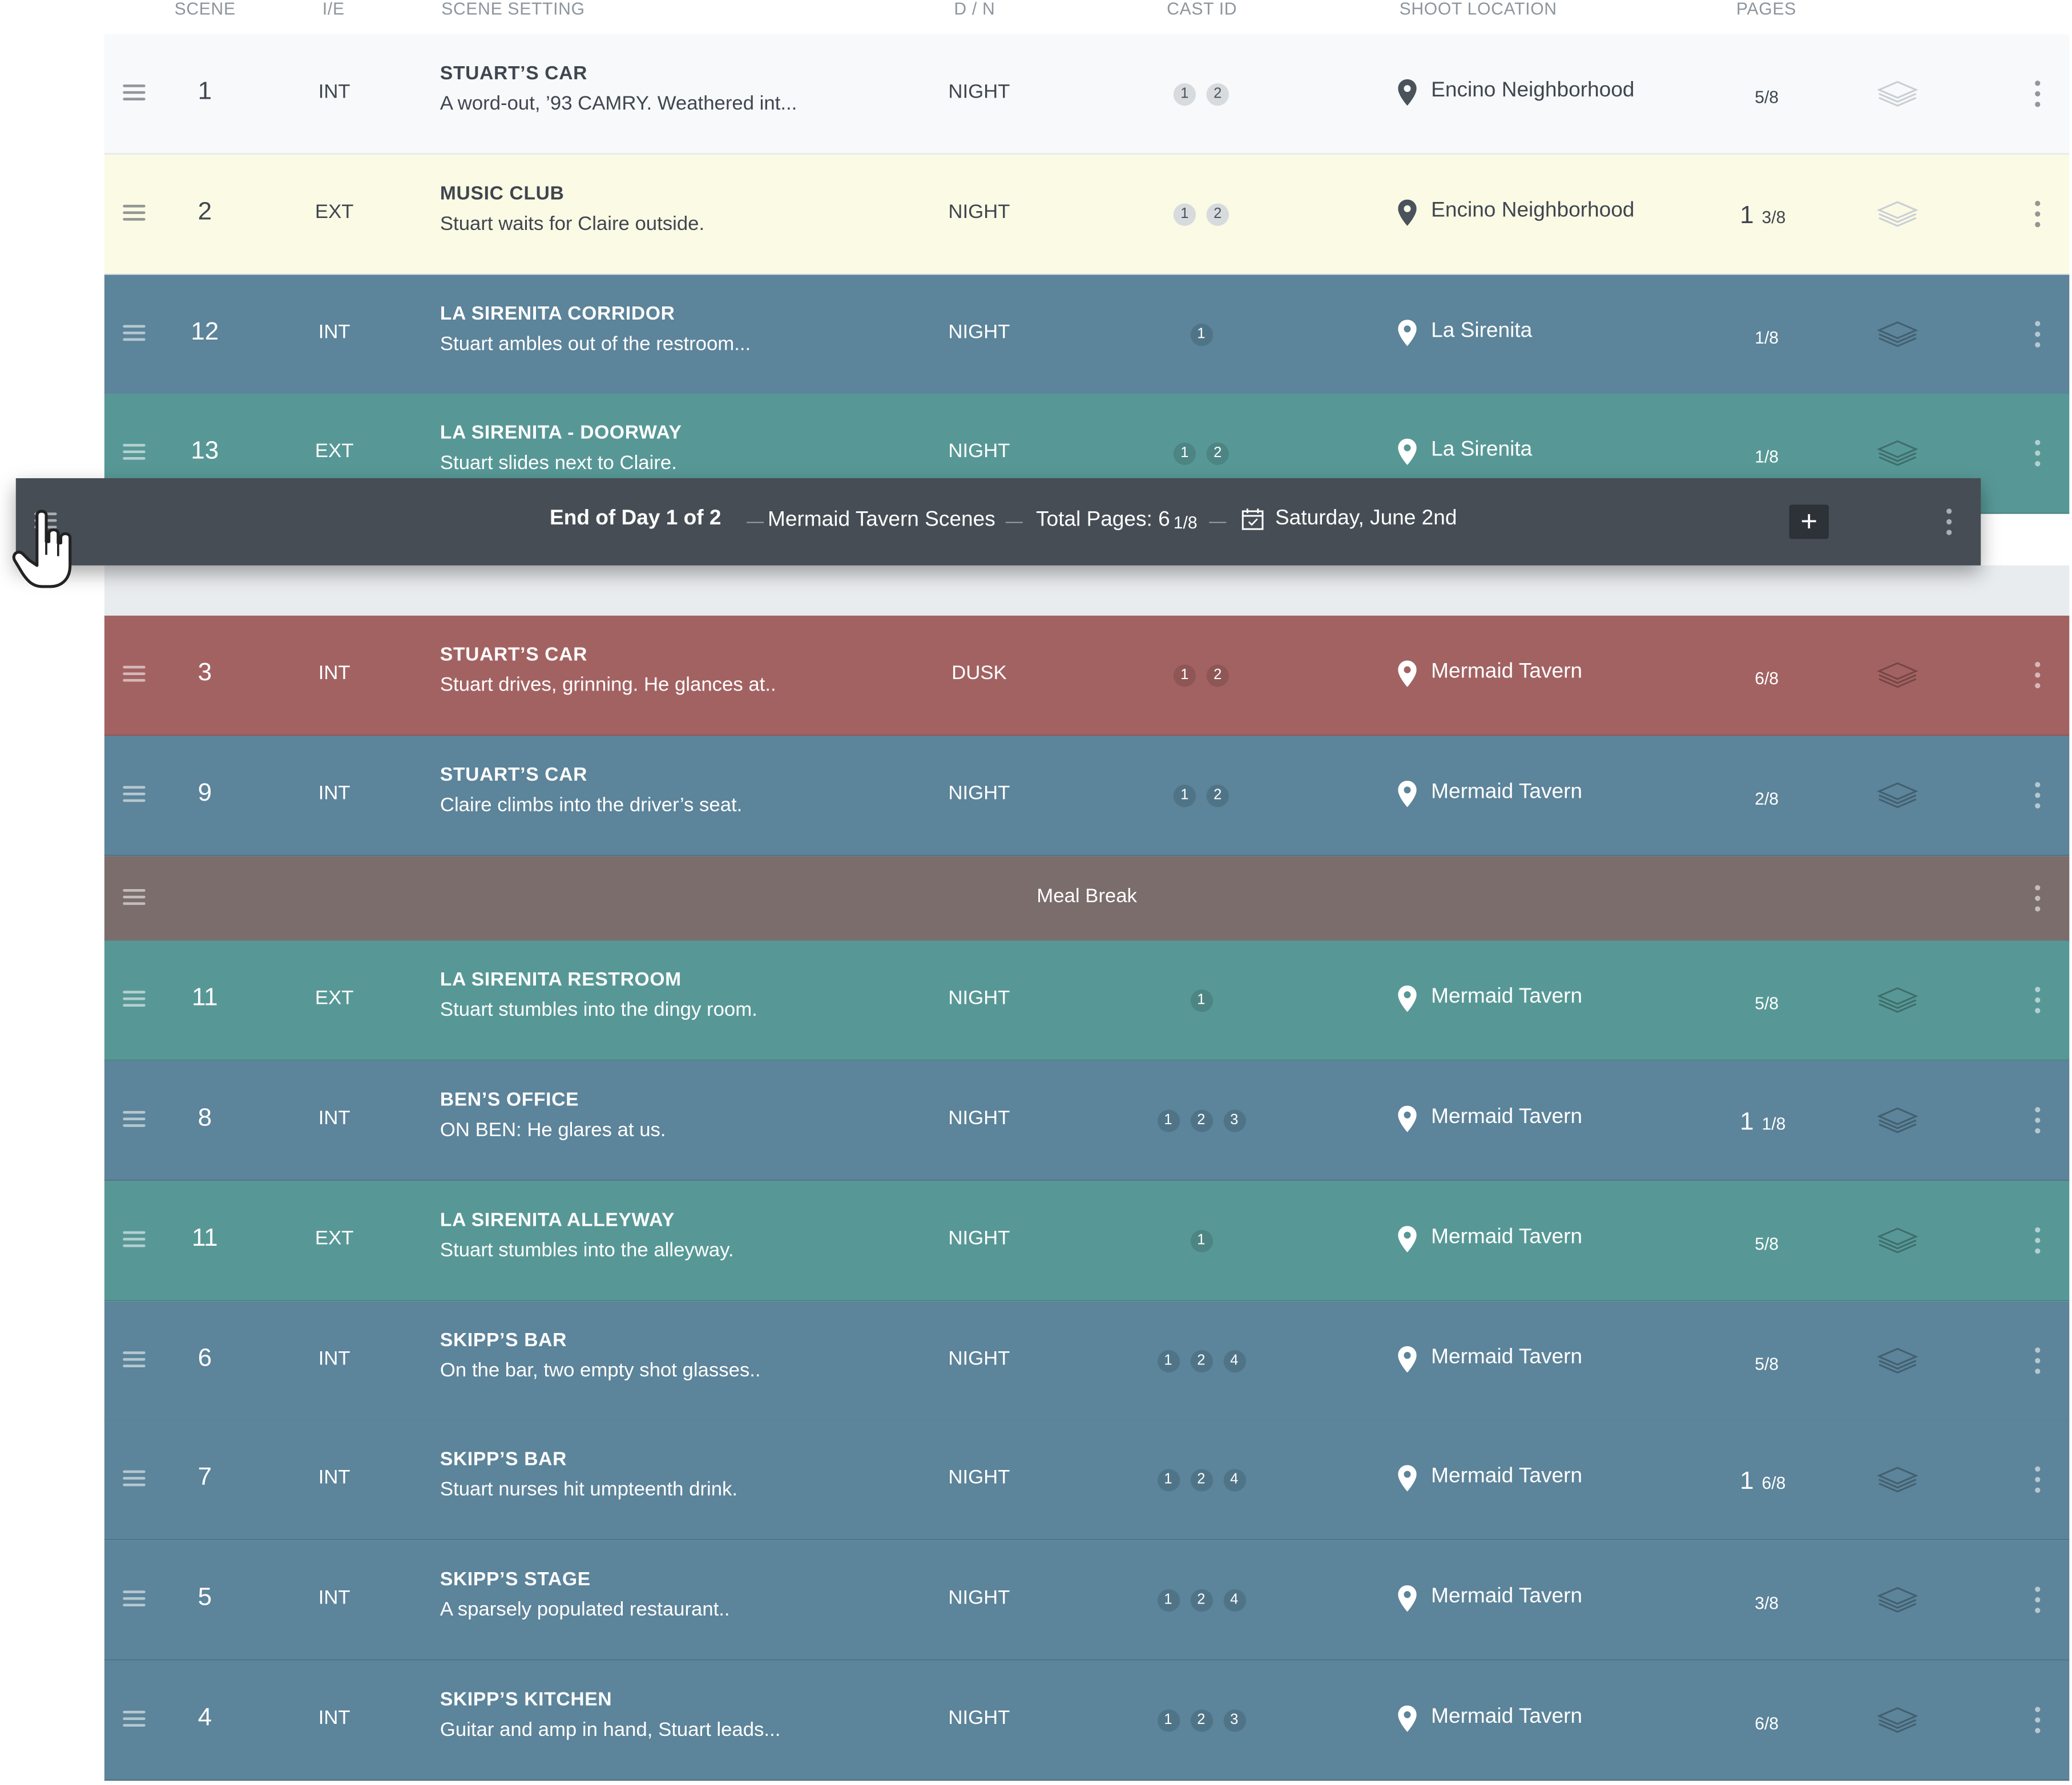  I want to click on shoot-location: La Sirenita, so click(1482, 449).